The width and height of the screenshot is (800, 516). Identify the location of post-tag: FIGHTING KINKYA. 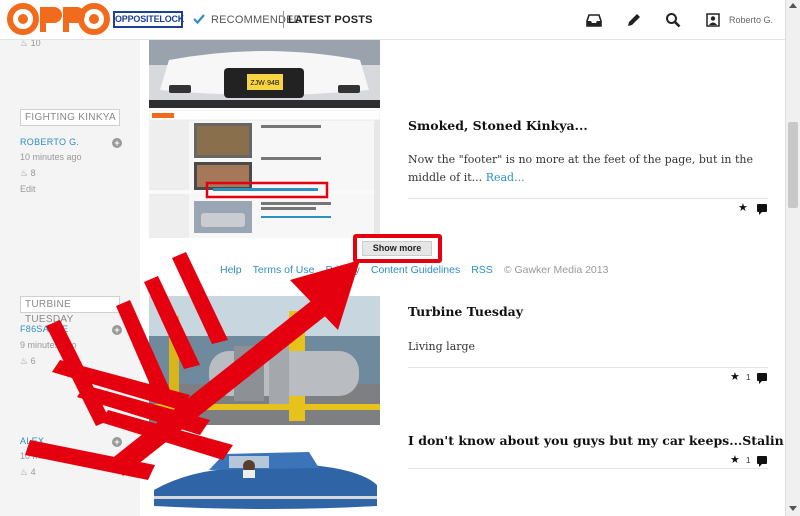
(70, 117).